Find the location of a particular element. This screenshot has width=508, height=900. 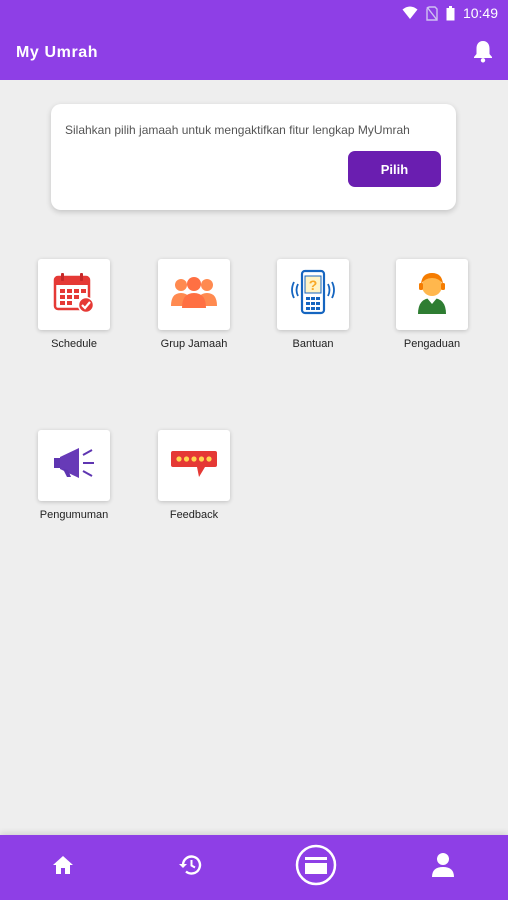

umrah-logo-icon is located at coordinates (316, 867).